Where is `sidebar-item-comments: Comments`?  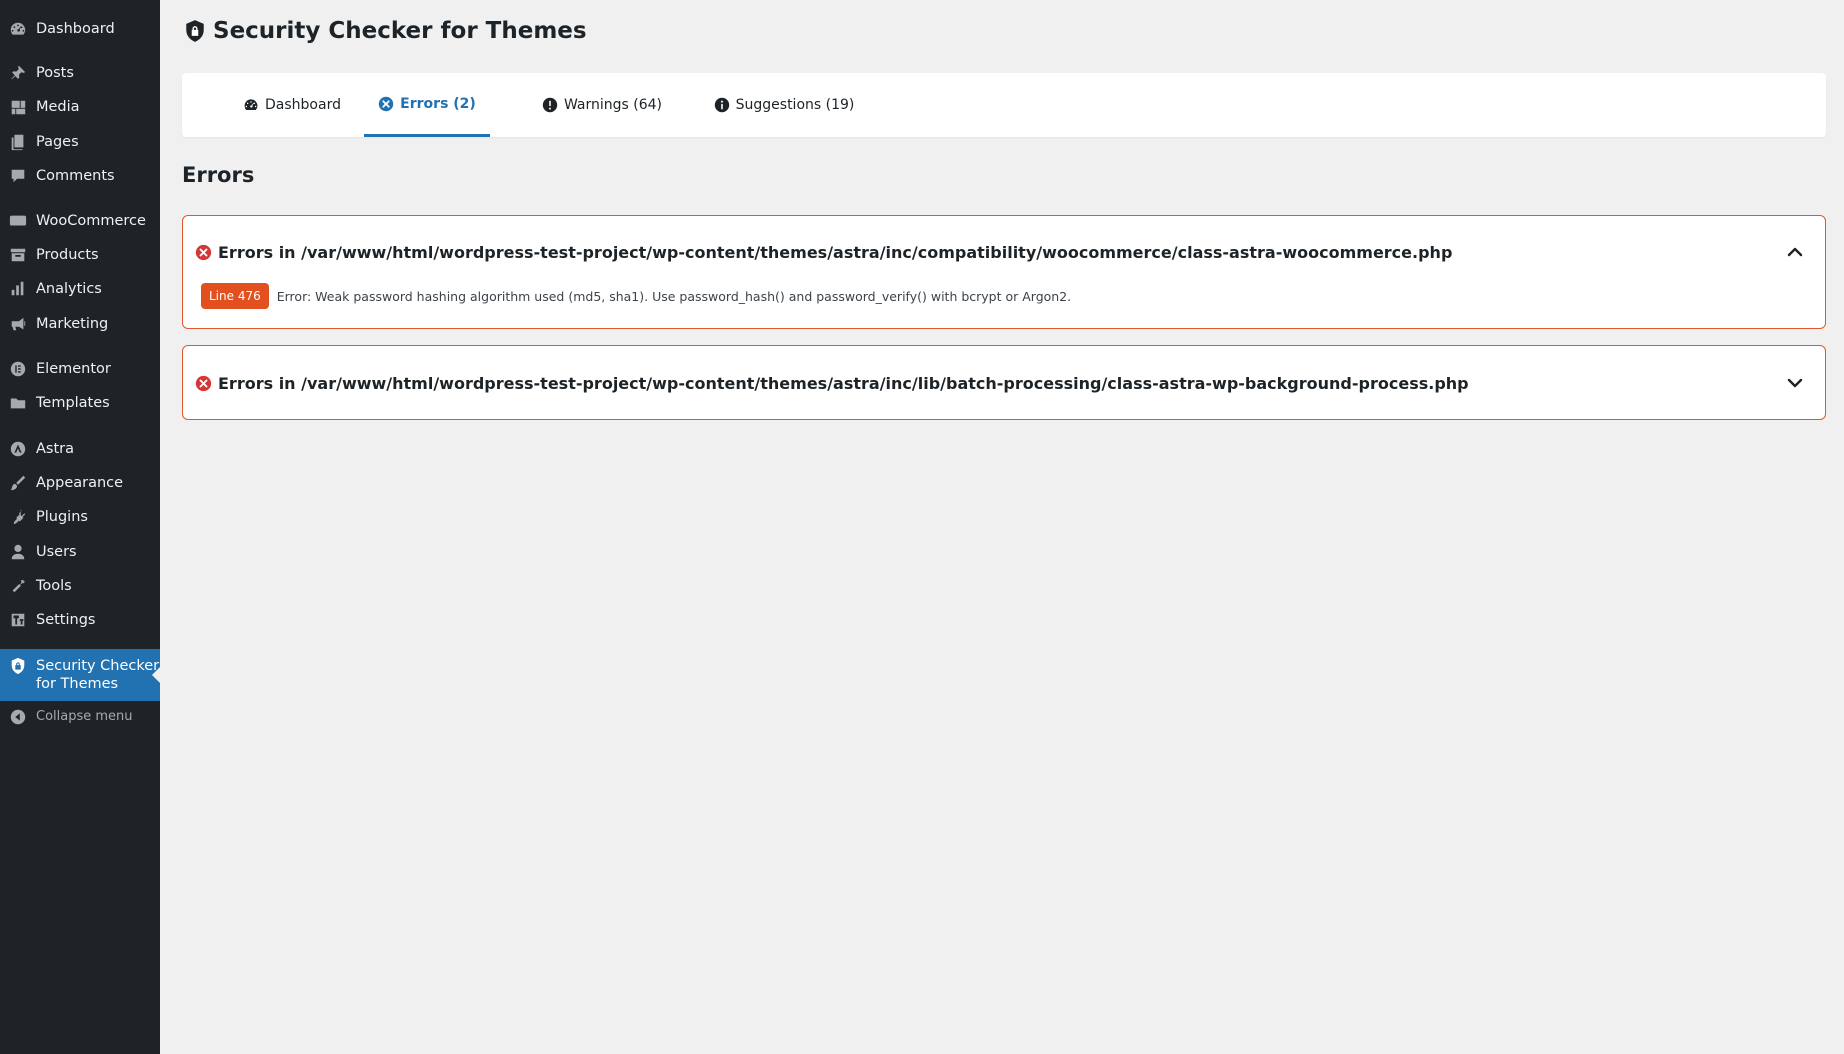
sidebar-item-comments: Comments is located at coordinates (80, 176).